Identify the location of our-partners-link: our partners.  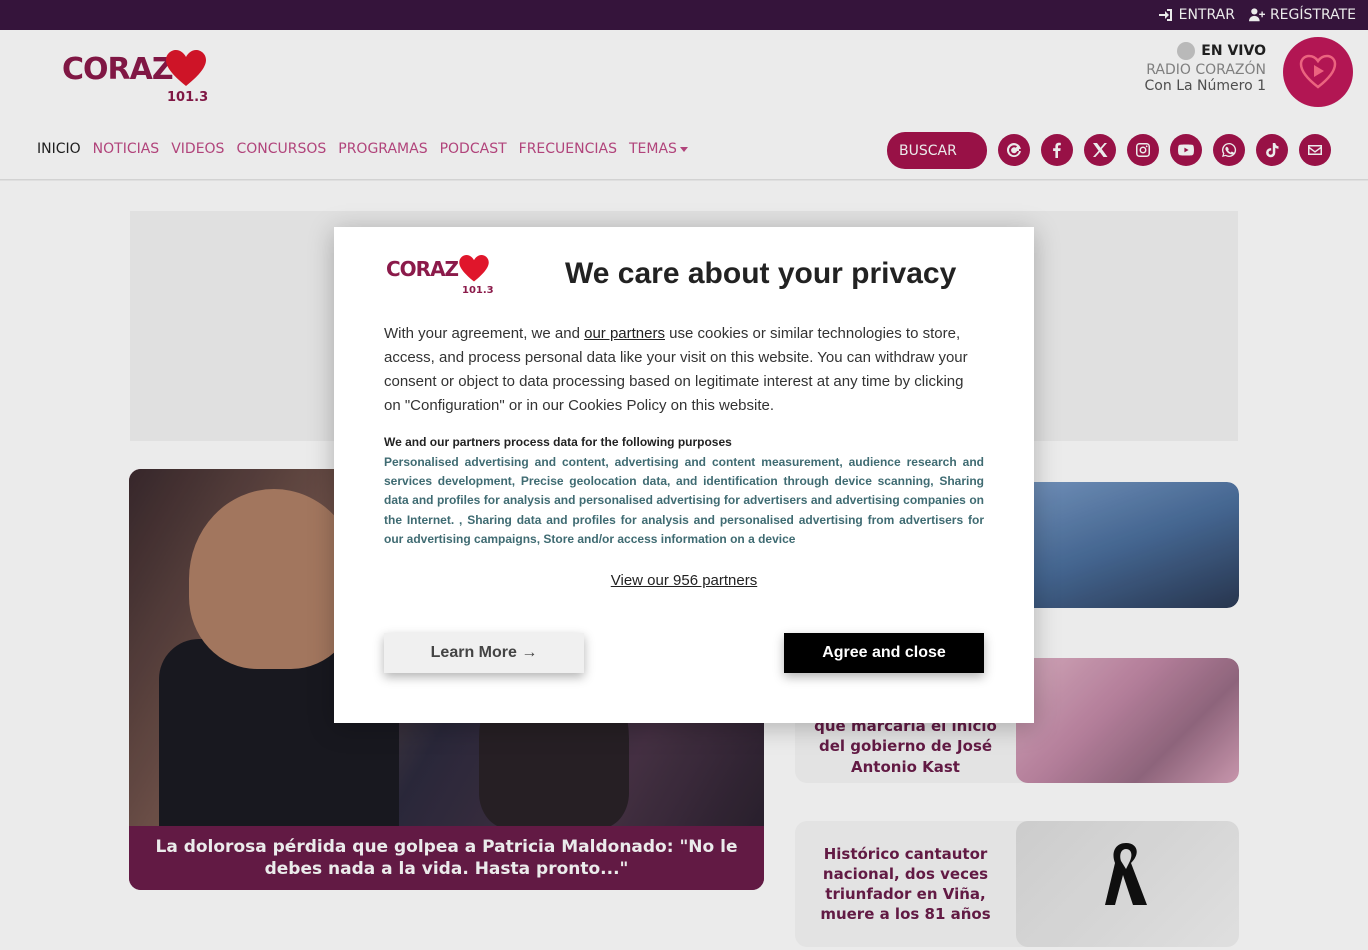
(624, 333).